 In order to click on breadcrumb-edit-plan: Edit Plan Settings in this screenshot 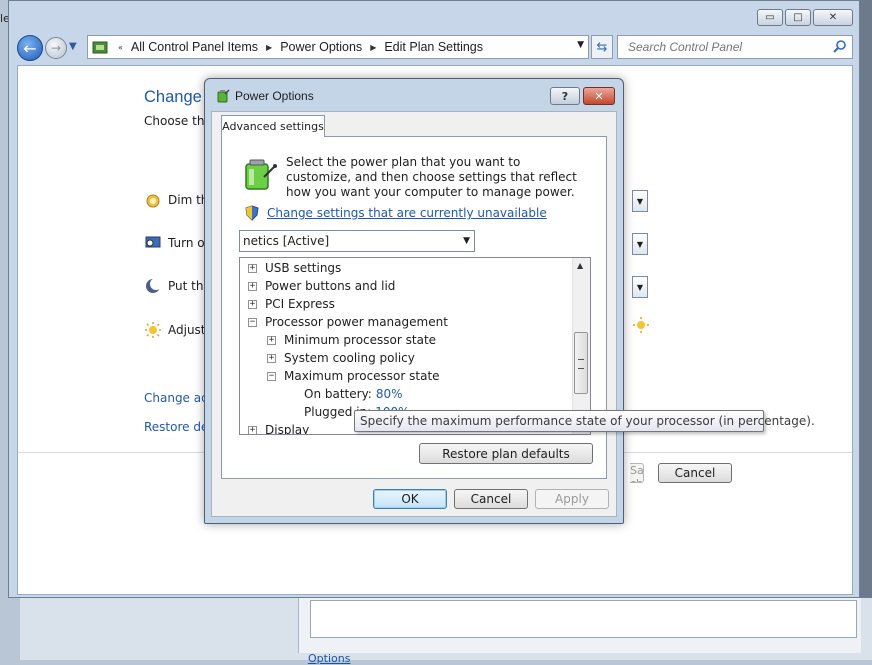, I will do `click(433, 47)`.